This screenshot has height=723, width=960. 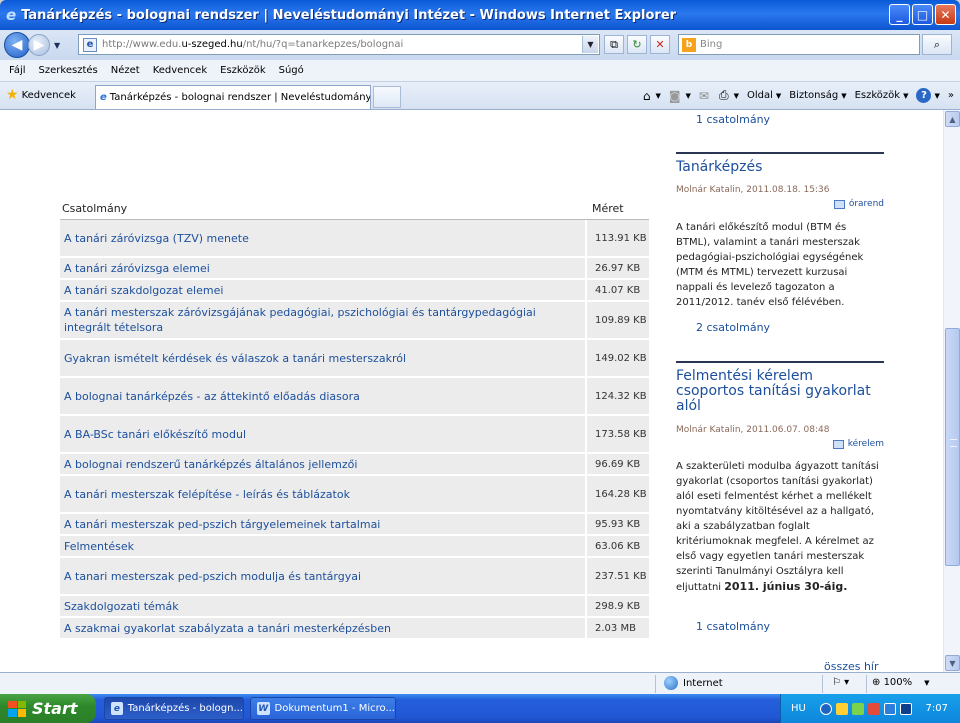 What do you see at coordinates (898, 682) in the screenshot?
I see `zoom-level: 100%` at bounding box center [898, 682].